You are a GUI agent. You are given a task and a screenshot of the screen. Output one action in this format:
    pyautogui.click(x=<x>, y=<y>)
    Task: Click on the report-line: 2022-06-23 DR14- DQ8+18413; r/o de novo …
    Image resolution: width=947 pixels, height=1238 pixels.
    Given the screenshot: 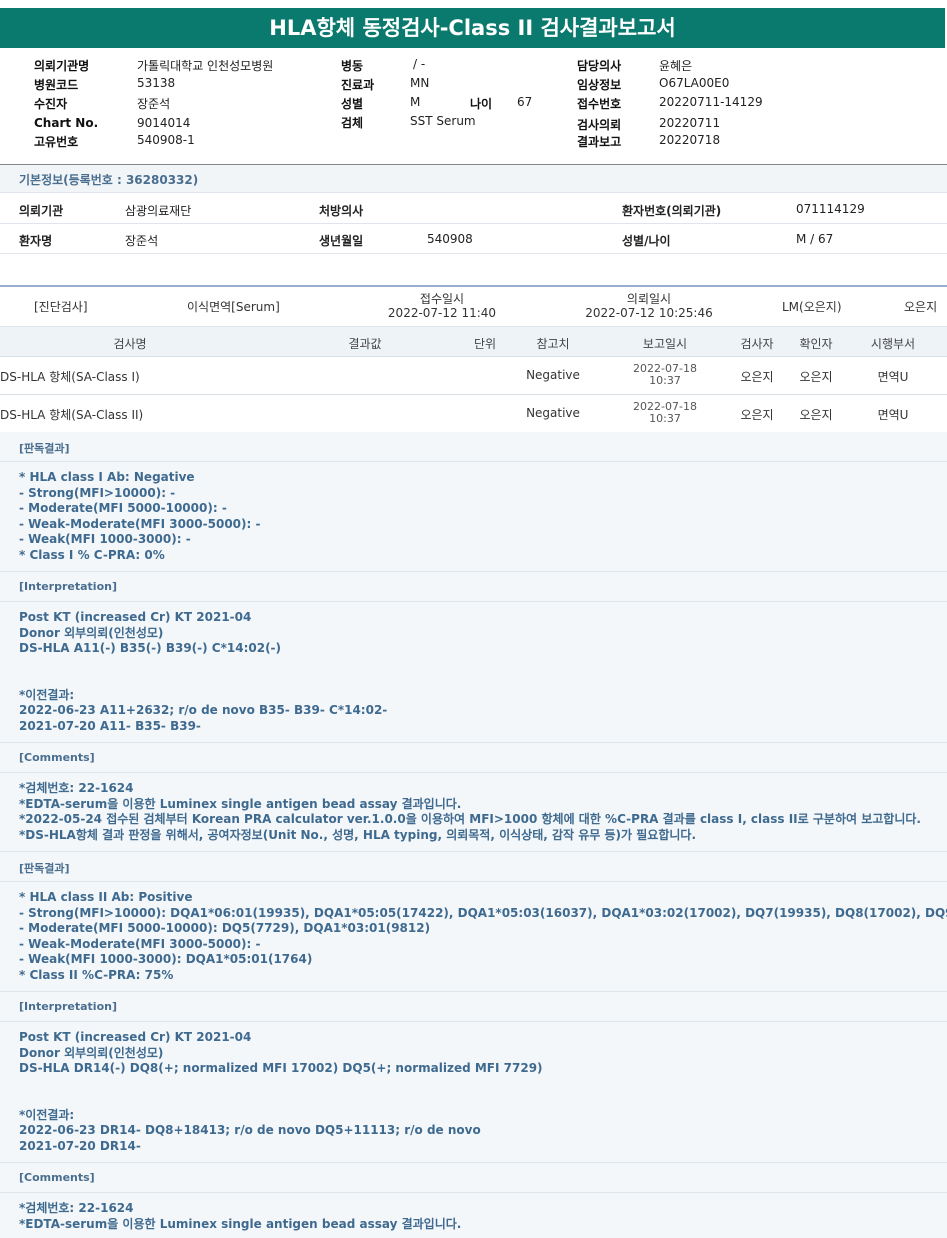 What is the action you would take?
    pyautogui.click(x=250, y=1130)
    